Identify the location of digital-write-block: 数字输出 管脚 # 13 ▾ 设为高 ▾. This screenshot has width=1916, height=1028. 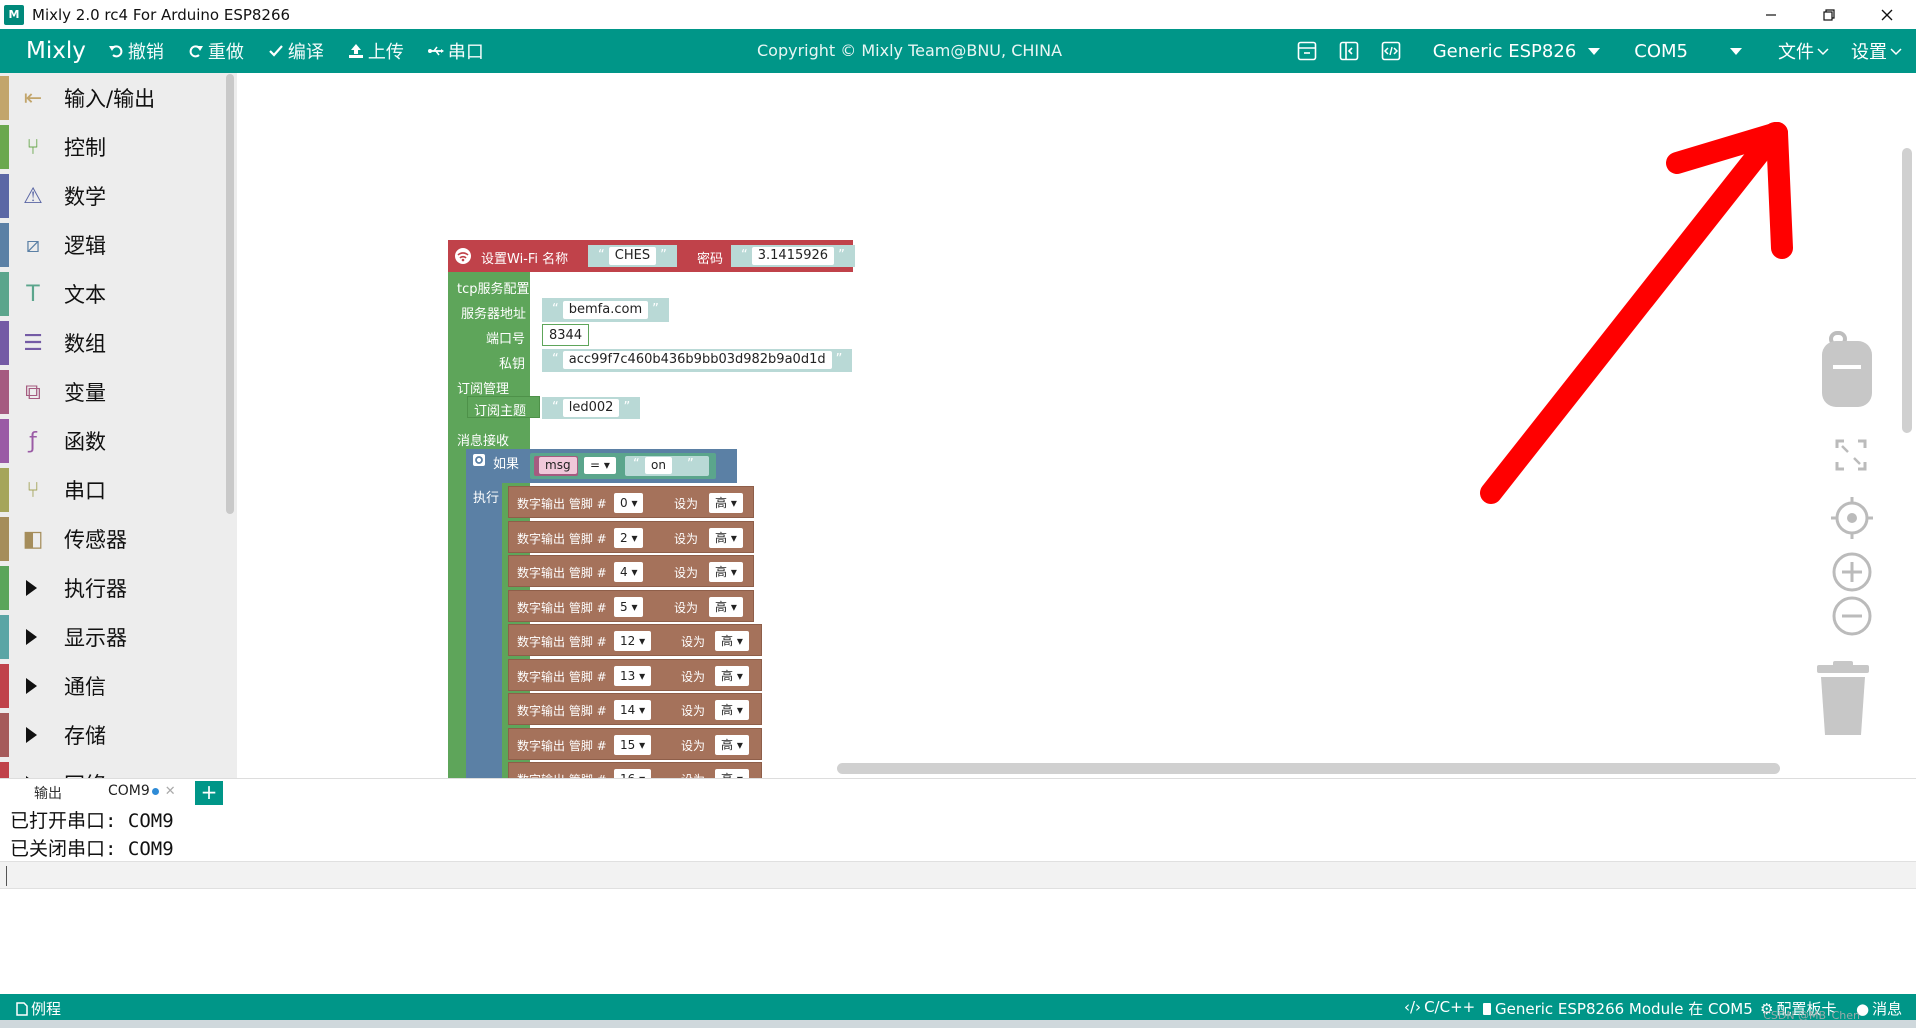
(635, 674).